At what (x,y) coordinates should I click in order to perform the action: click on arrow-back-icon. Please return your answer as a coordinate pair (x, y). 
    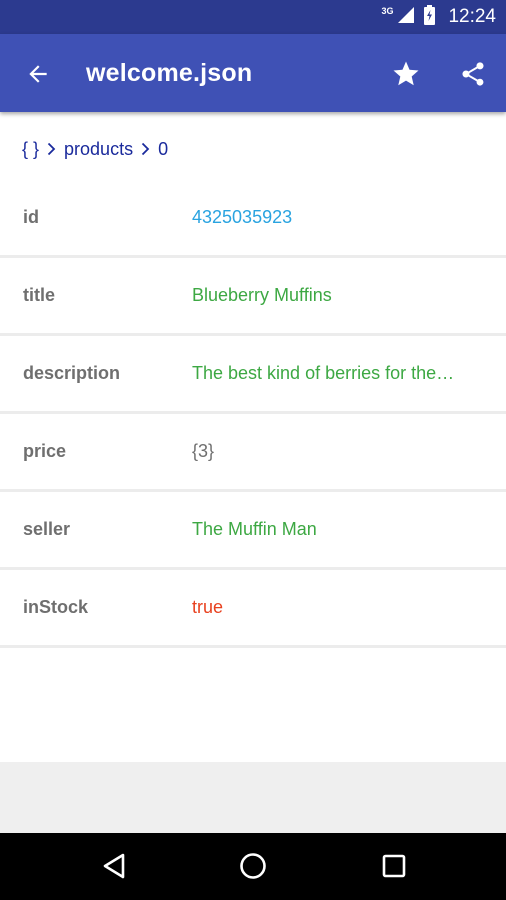
    Looking at the image, I should click on (38, 74).